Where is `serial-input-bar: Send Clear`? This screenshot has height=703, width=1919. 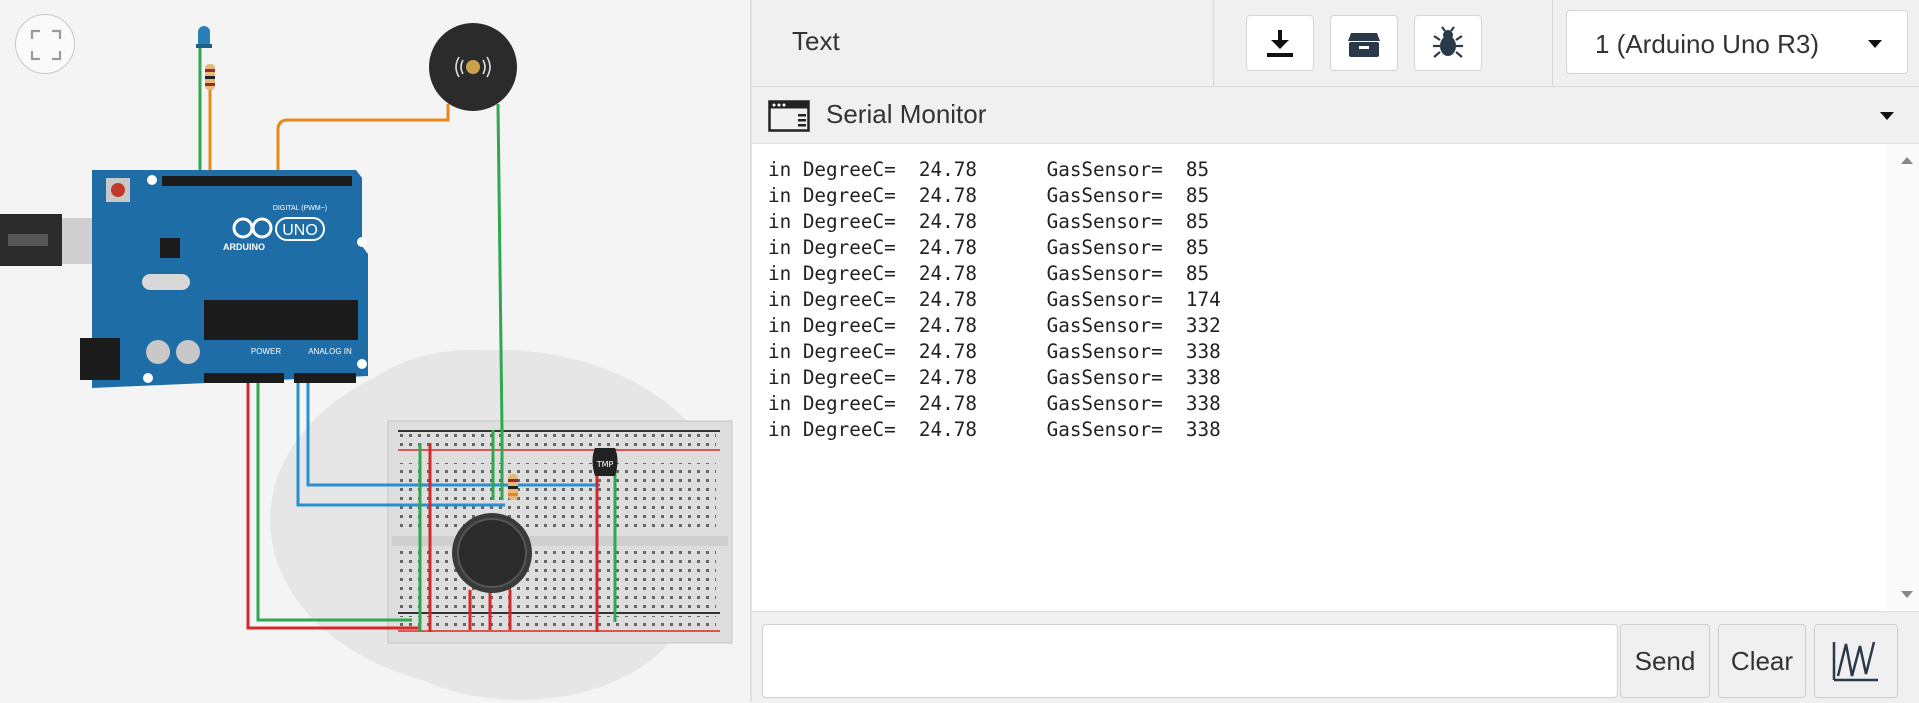
serial-input-bar: Send Clear is located at coordinates (1335, 657).